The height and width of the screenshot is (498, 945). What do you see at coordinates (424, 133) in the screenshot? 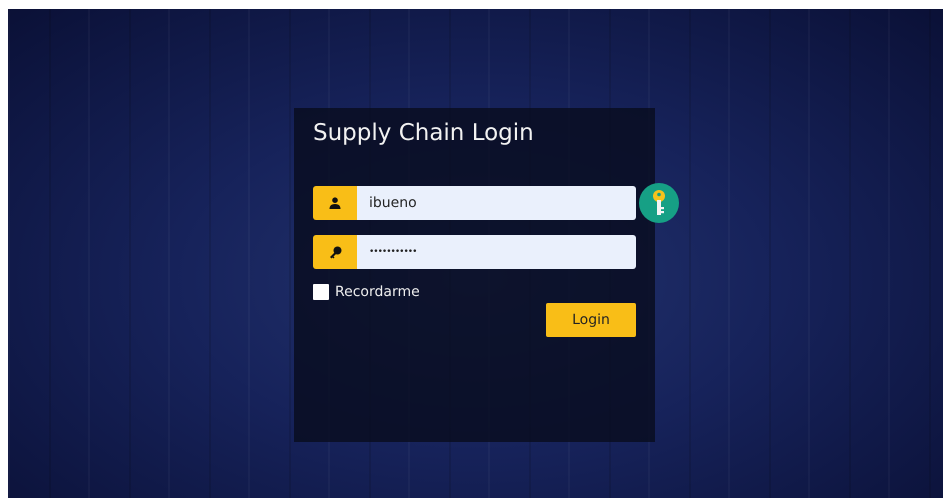
I see `login-title: Supply Chain Login` at bounding box center [424, 133].